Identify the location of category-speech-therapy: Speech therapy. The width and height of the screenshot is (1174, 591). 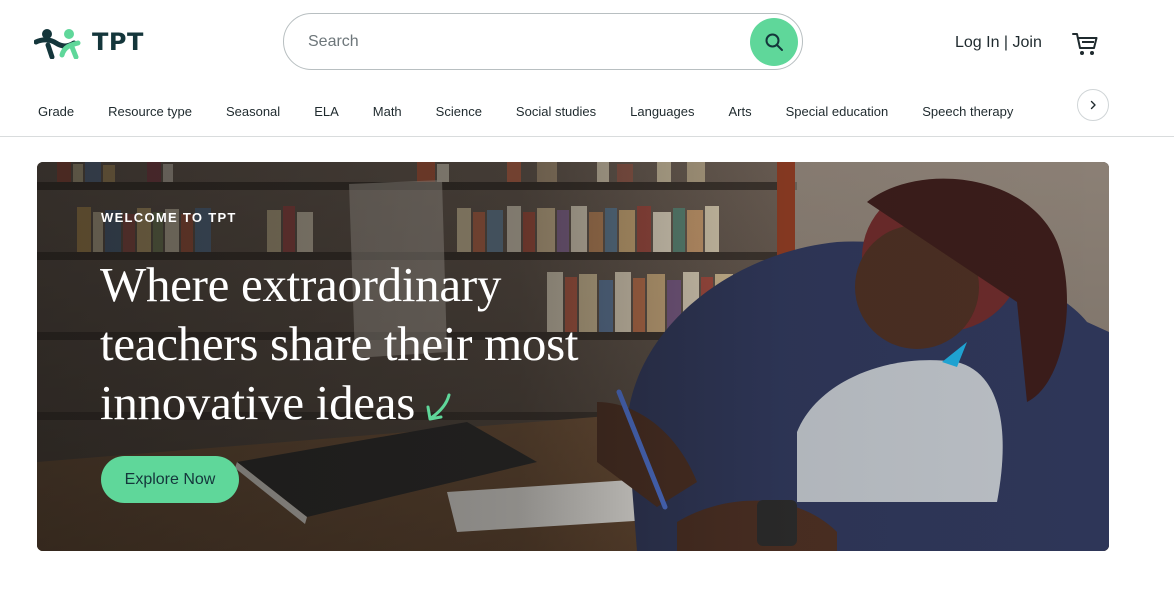
(967, 111).